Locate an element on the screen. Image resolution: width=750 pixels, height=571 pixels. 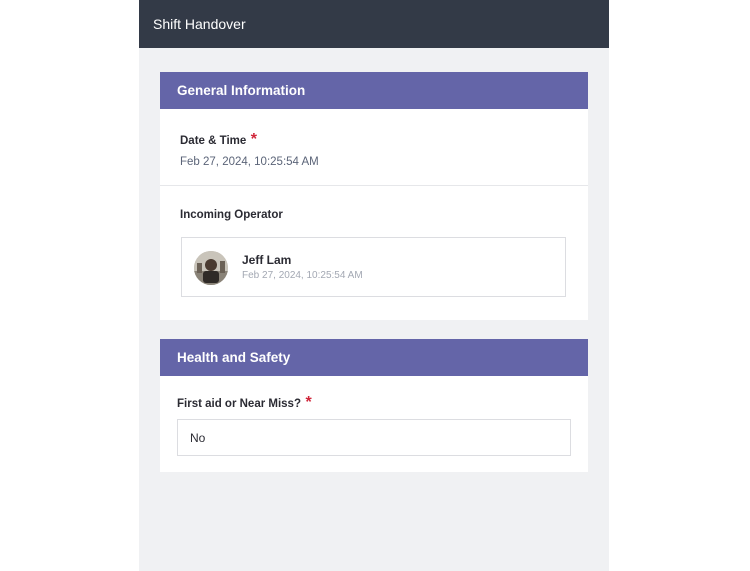
health-safety-title: Health and Safety is located at coordinates (234, 357).